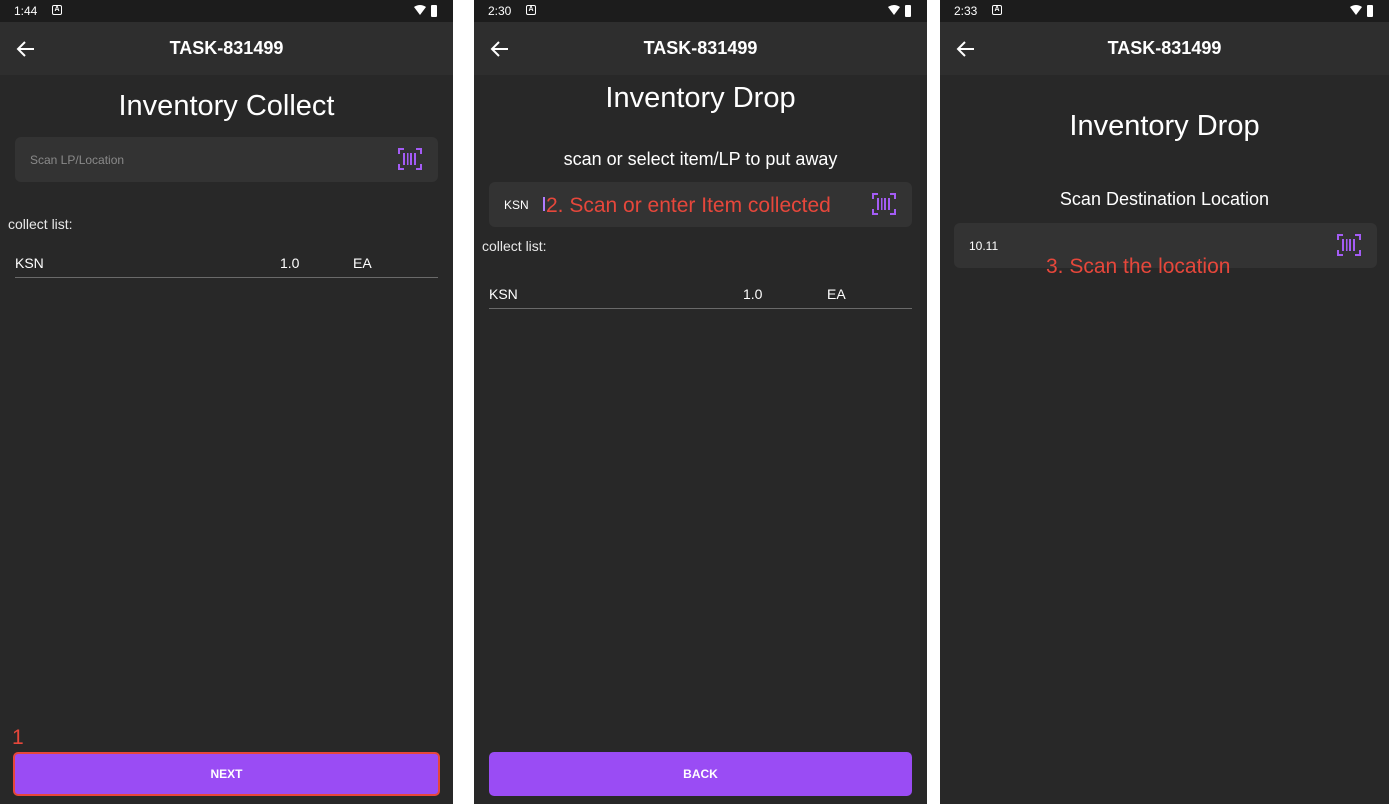 This screenshot has height=804, width=1389. Describe the element at coordinates (226, 106) in the screenshot. I see `screen-heading: Inventory Collect` at that location.